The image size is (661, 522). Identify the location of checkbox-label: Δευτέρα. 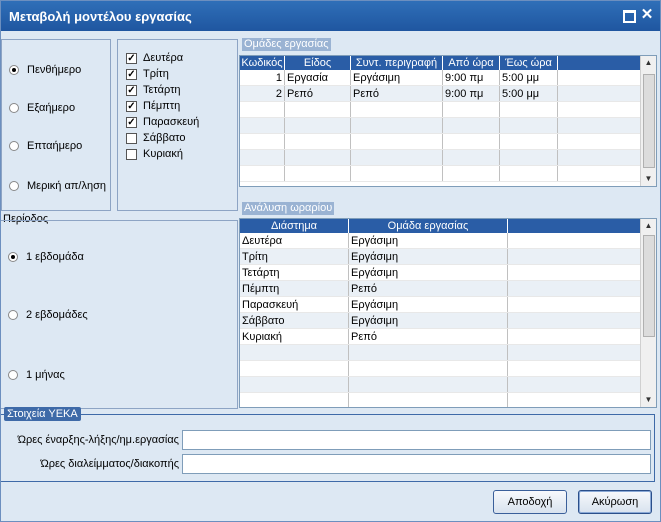
(163, 58).